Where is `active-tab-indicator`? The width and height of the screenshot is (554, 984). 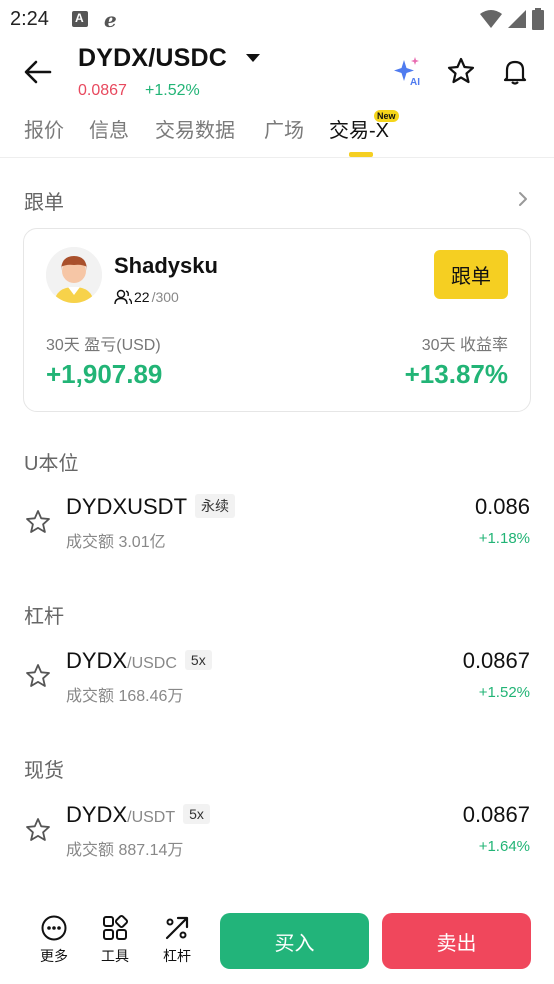 active-tab-indicator is located at coordinates (361, 154).